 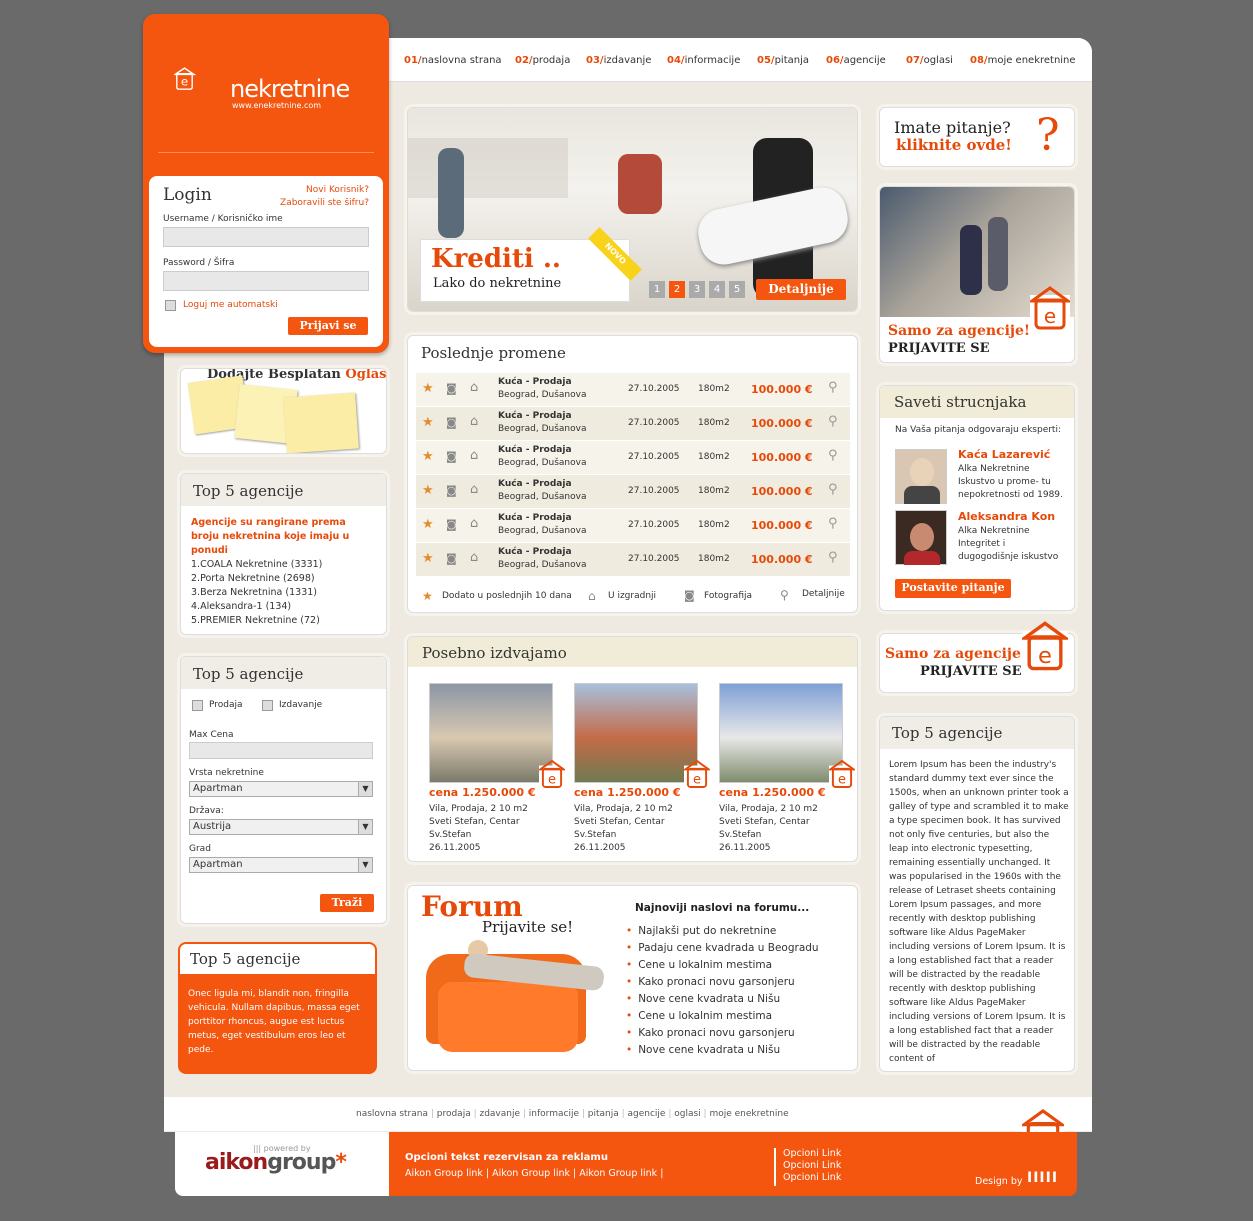 What do you see at coordinates (748, 1114) in the screenshot?
I see `footer-link: moje enekretnine` at bounding box center [748, 1114].